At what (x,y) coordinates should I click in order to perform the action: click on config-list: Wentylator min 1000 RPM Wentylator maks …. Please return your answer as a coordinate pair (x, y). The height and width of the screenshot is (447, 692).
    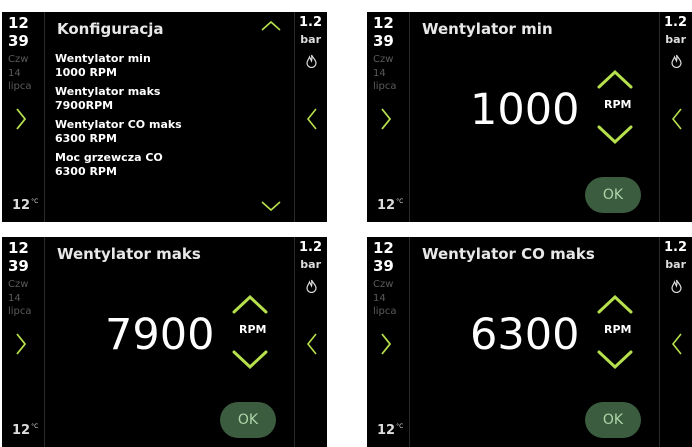
    Looking at the image, I should click on (169, 118).